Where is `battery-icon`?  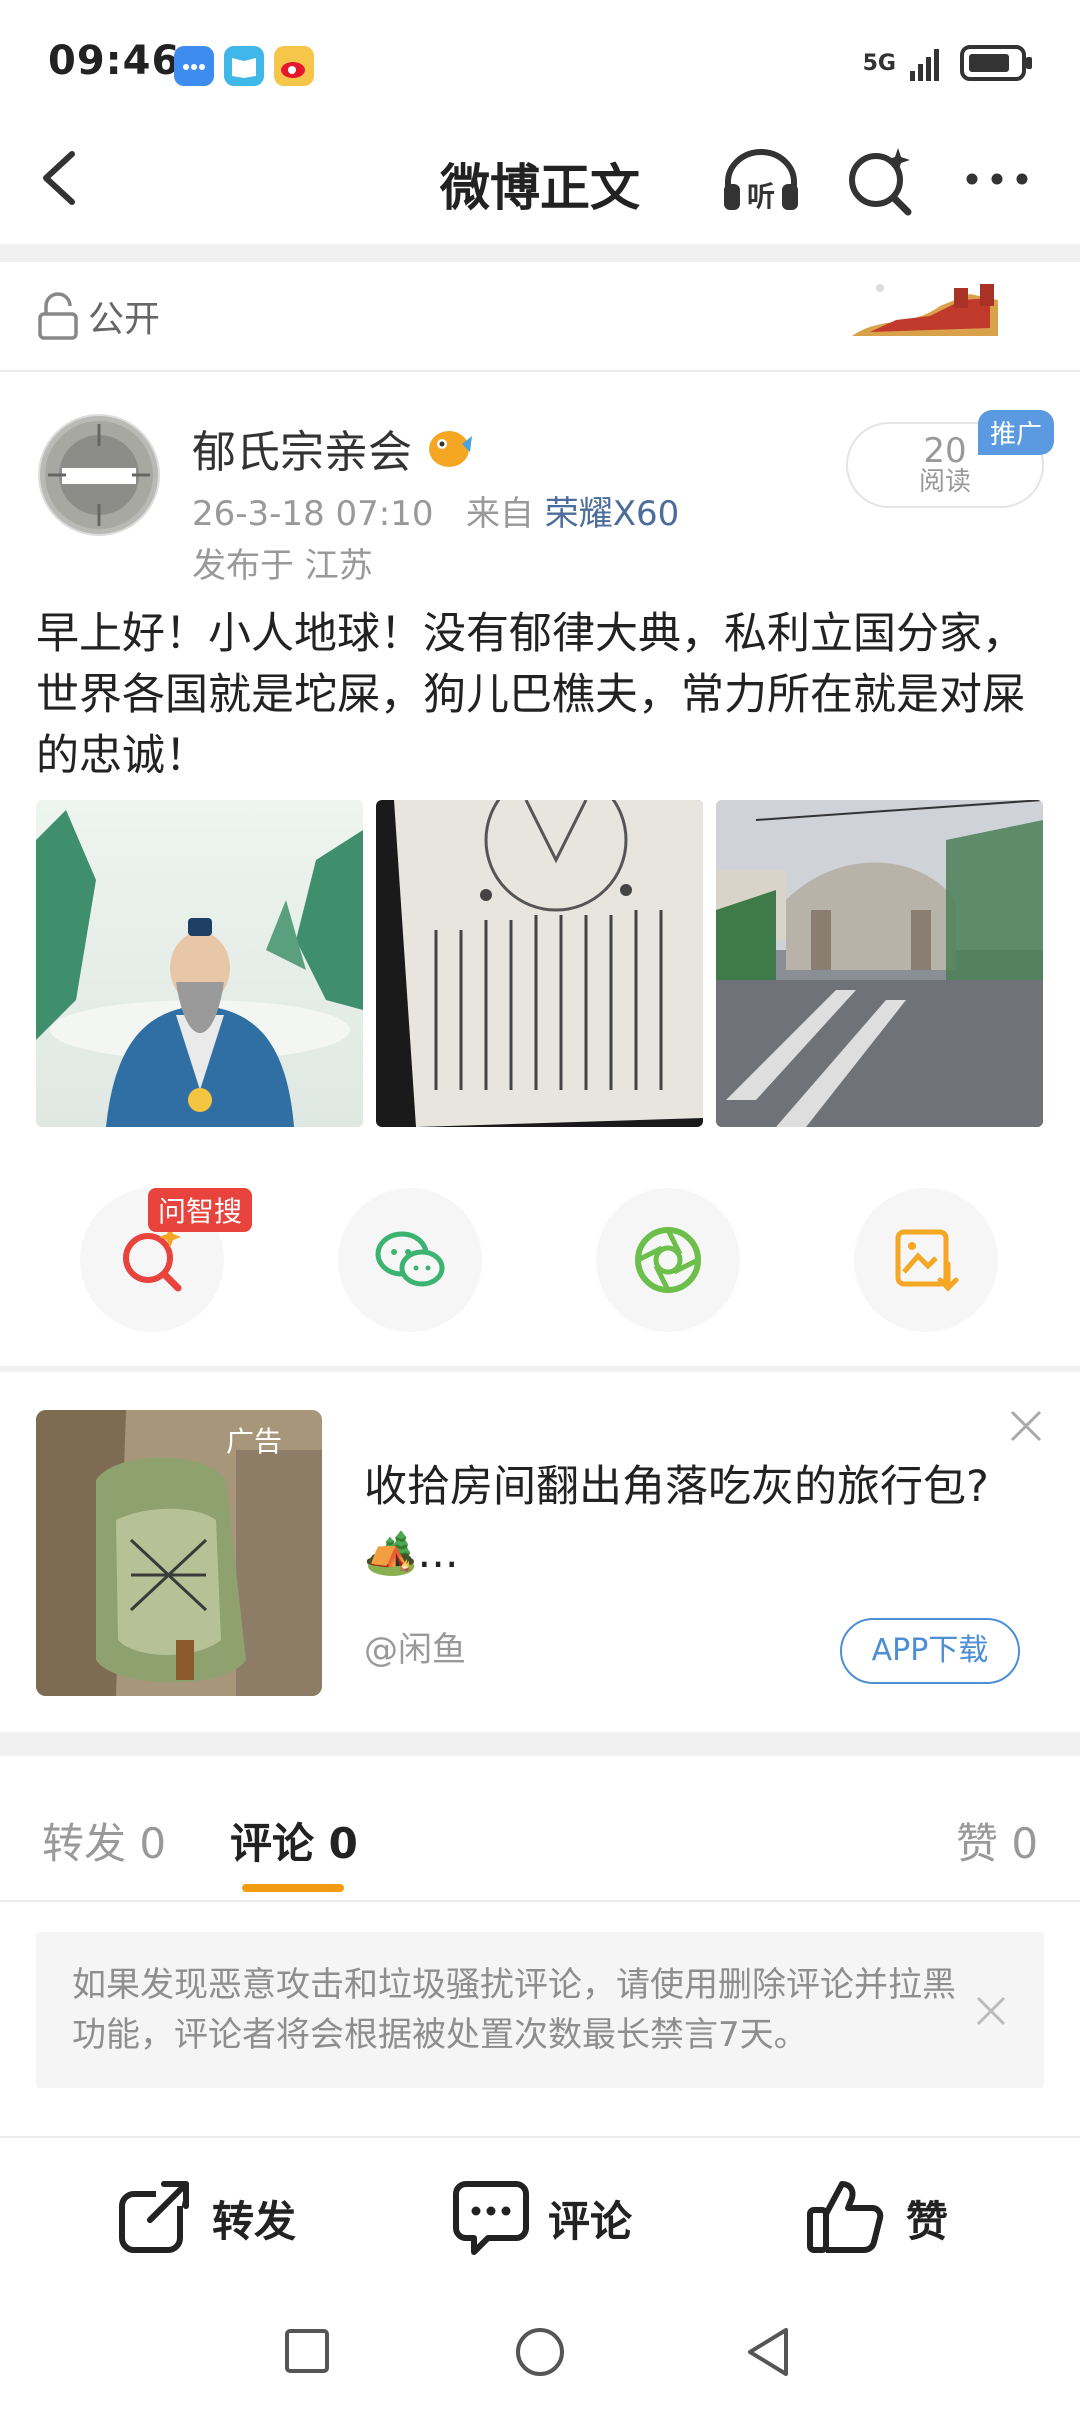 battery-icon is located at coordinates (996, 63).